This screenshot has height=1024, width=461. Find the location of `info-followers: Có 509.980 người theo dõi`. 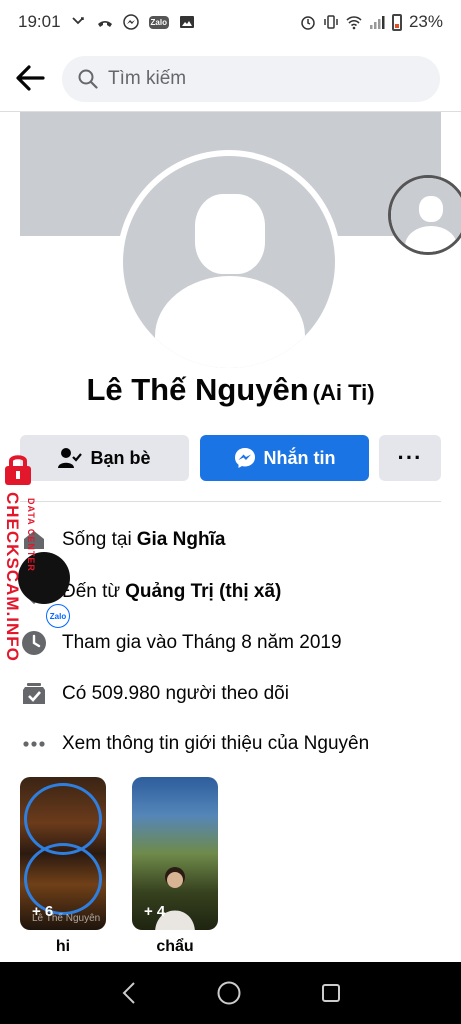

info-followers: Có 509.980 người theo dõi is located at coordinates (230, 694).